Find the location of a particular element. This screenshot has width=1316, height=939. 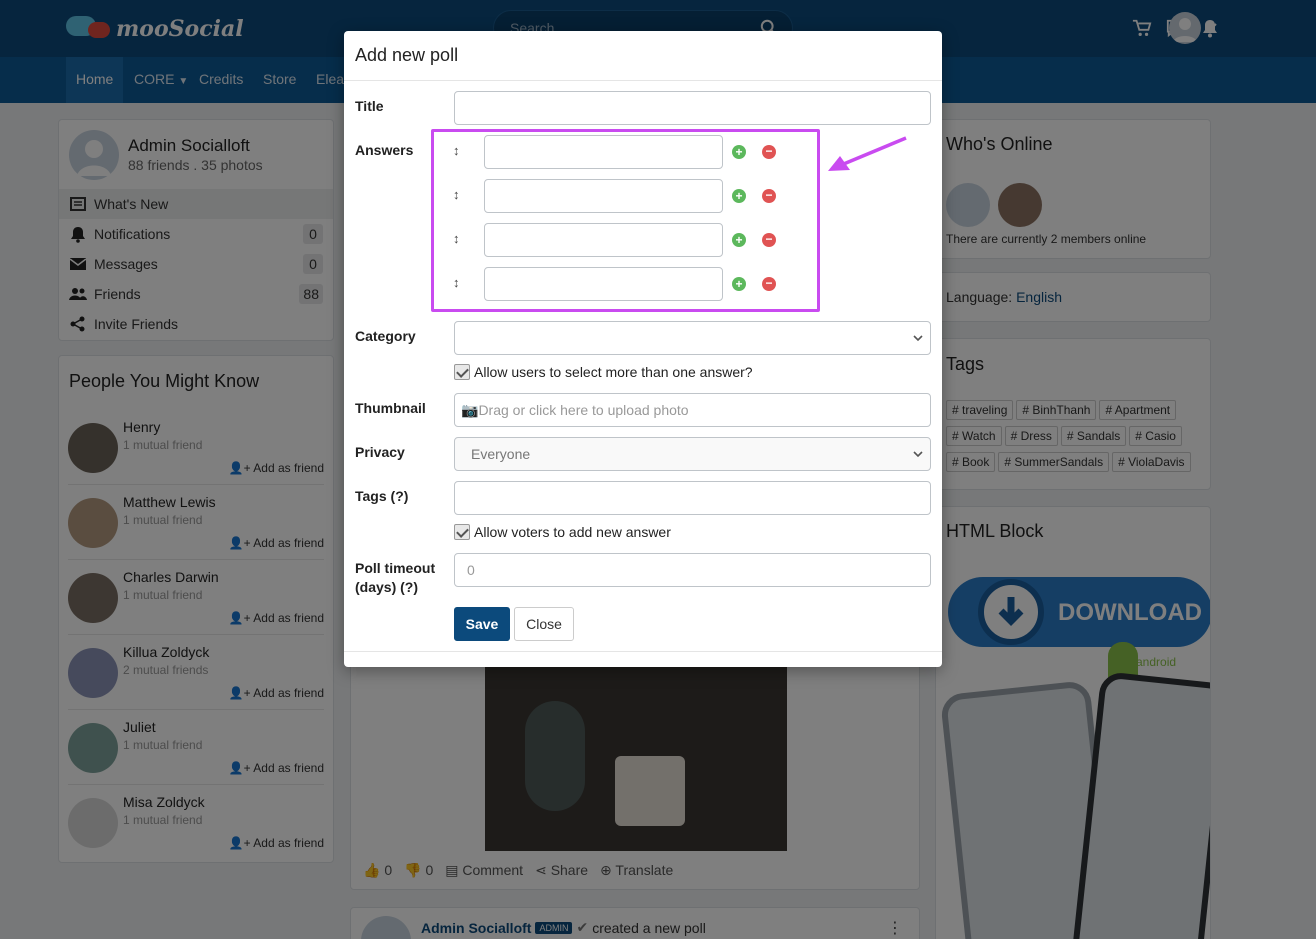

annotation-arrow-icon is located at coordinates (867, 153).